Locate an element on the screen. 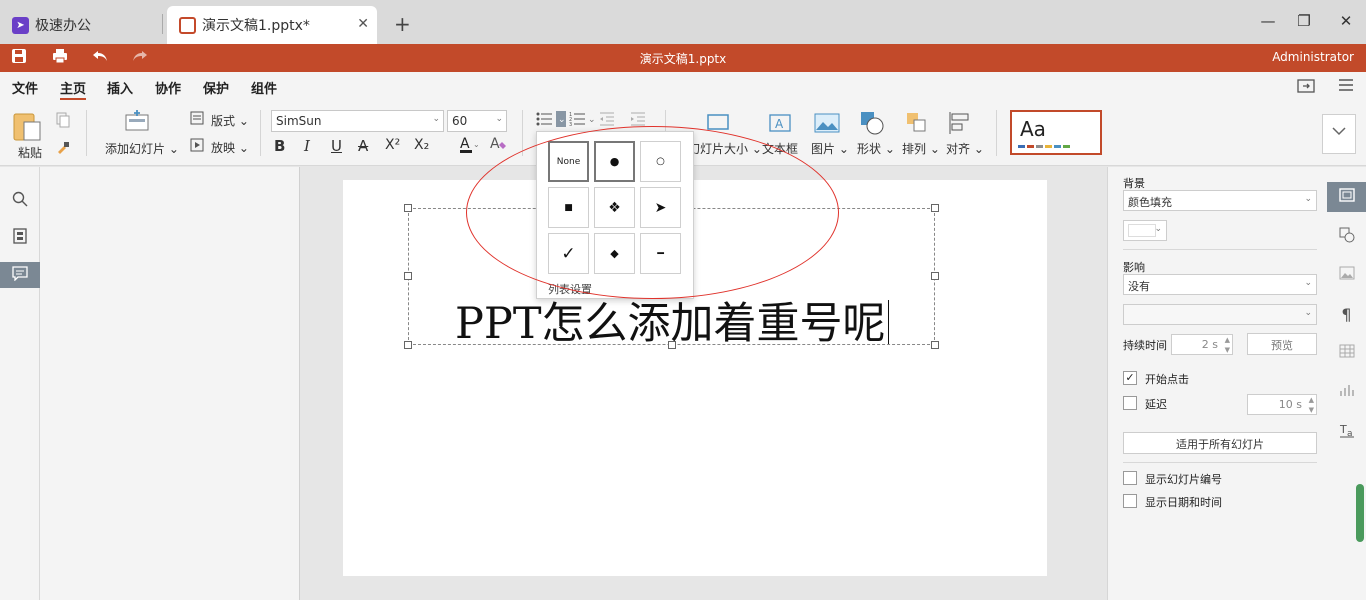 Image resolution: width=1366 pixels, height=600 pixels. play-label: 放映 ⌄ is located at coordinates (230, 147).